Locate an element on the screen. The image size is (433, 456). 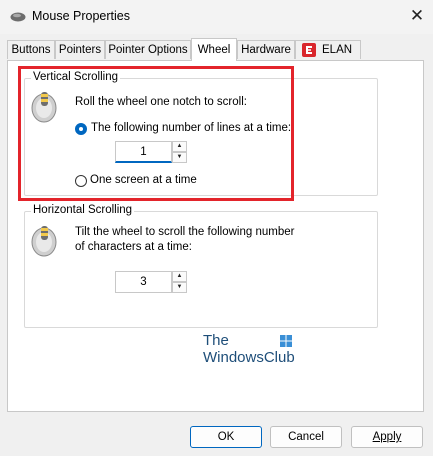
tab-label: Pointers is located at coordinates (80, 50).